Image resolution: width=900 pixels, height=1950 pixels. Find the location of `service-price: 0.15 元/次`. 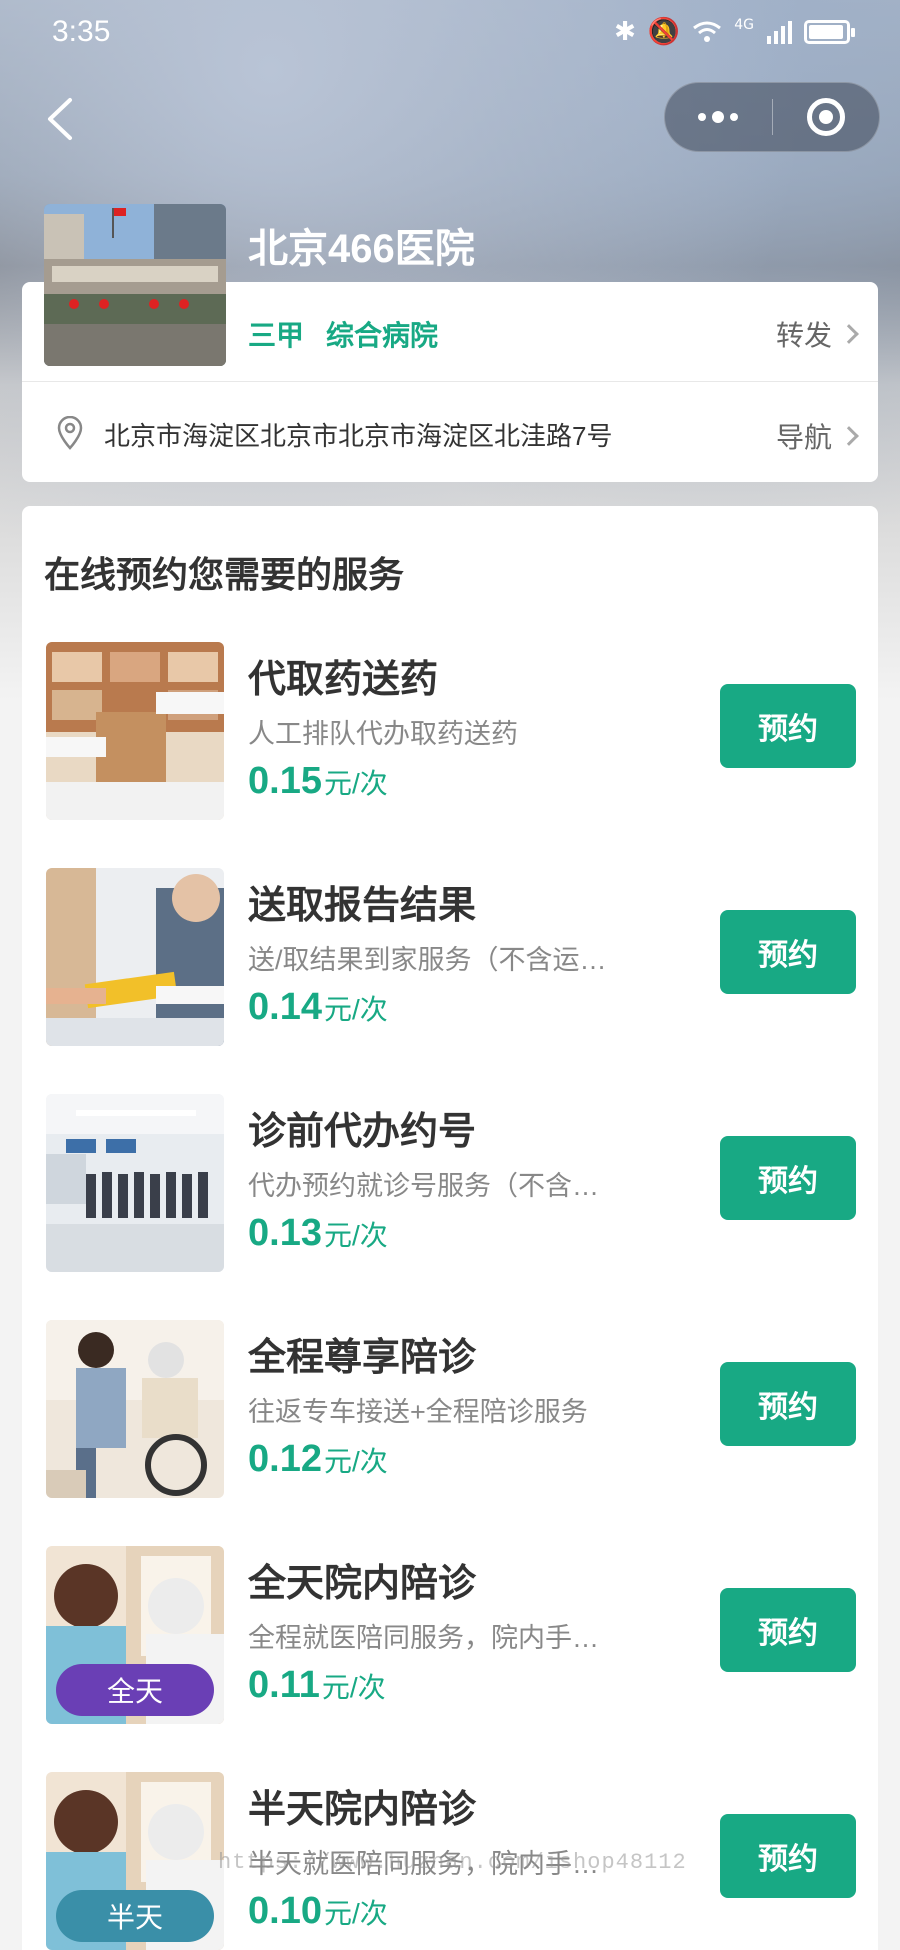

service-price: 0.15 元/次 is located at coordinates (318, 781).